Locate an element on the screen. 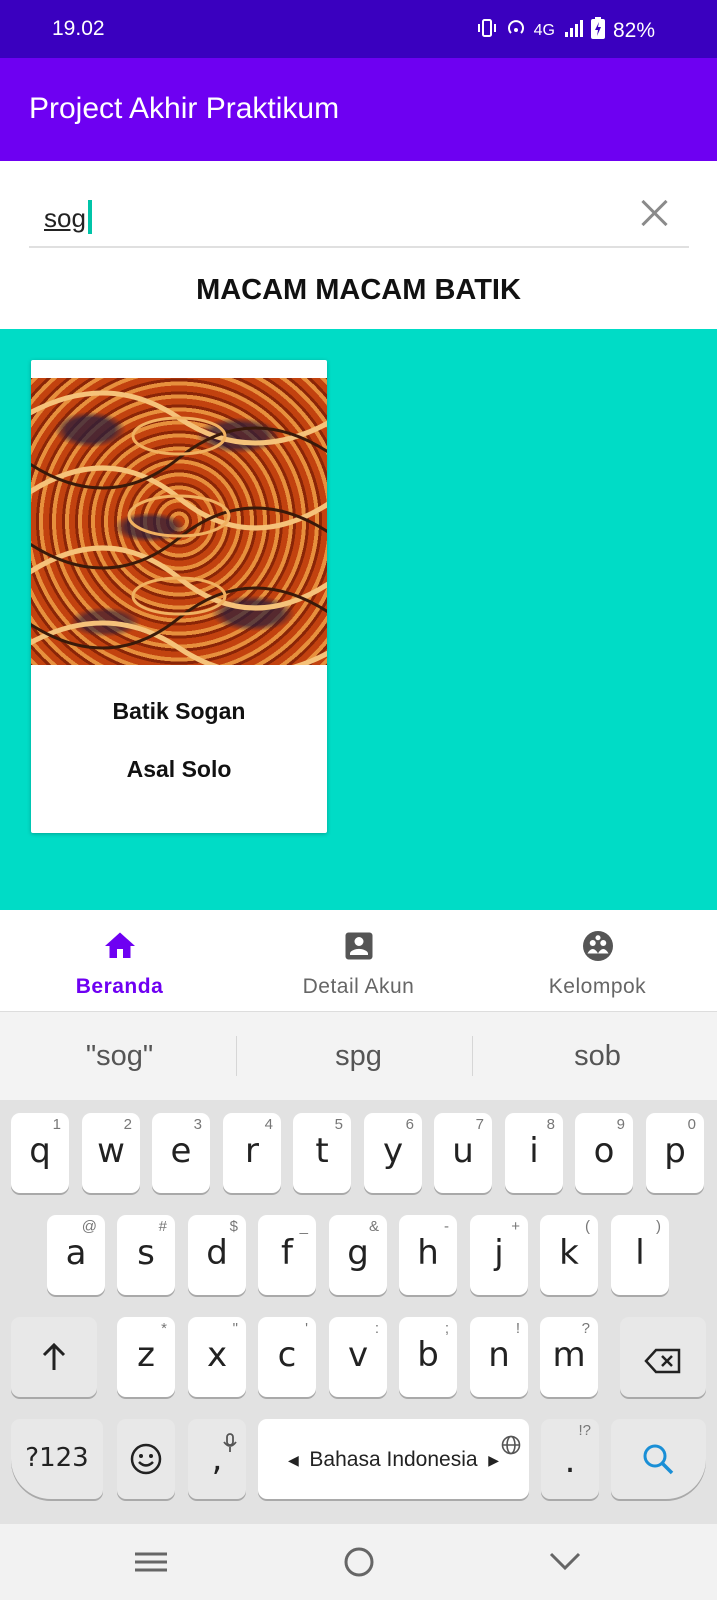 The width and height of the screenshot is (717, 1600). suggestion-item: sob is located at coordinates (597, 1056).